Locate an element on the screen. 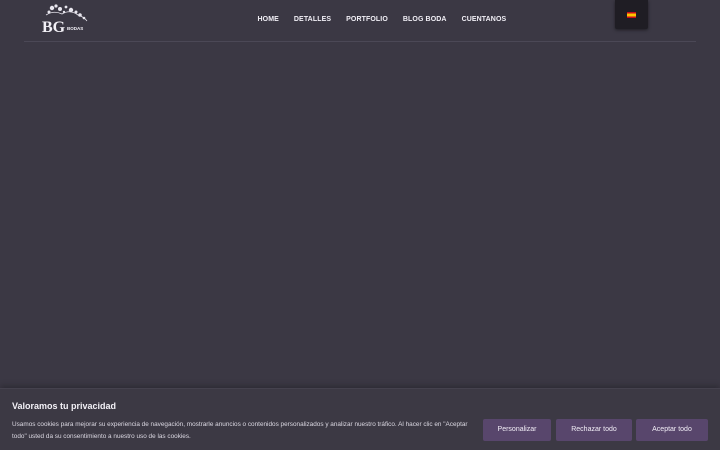  site-logo: BG BODAS is located at coordinates (65, 19).